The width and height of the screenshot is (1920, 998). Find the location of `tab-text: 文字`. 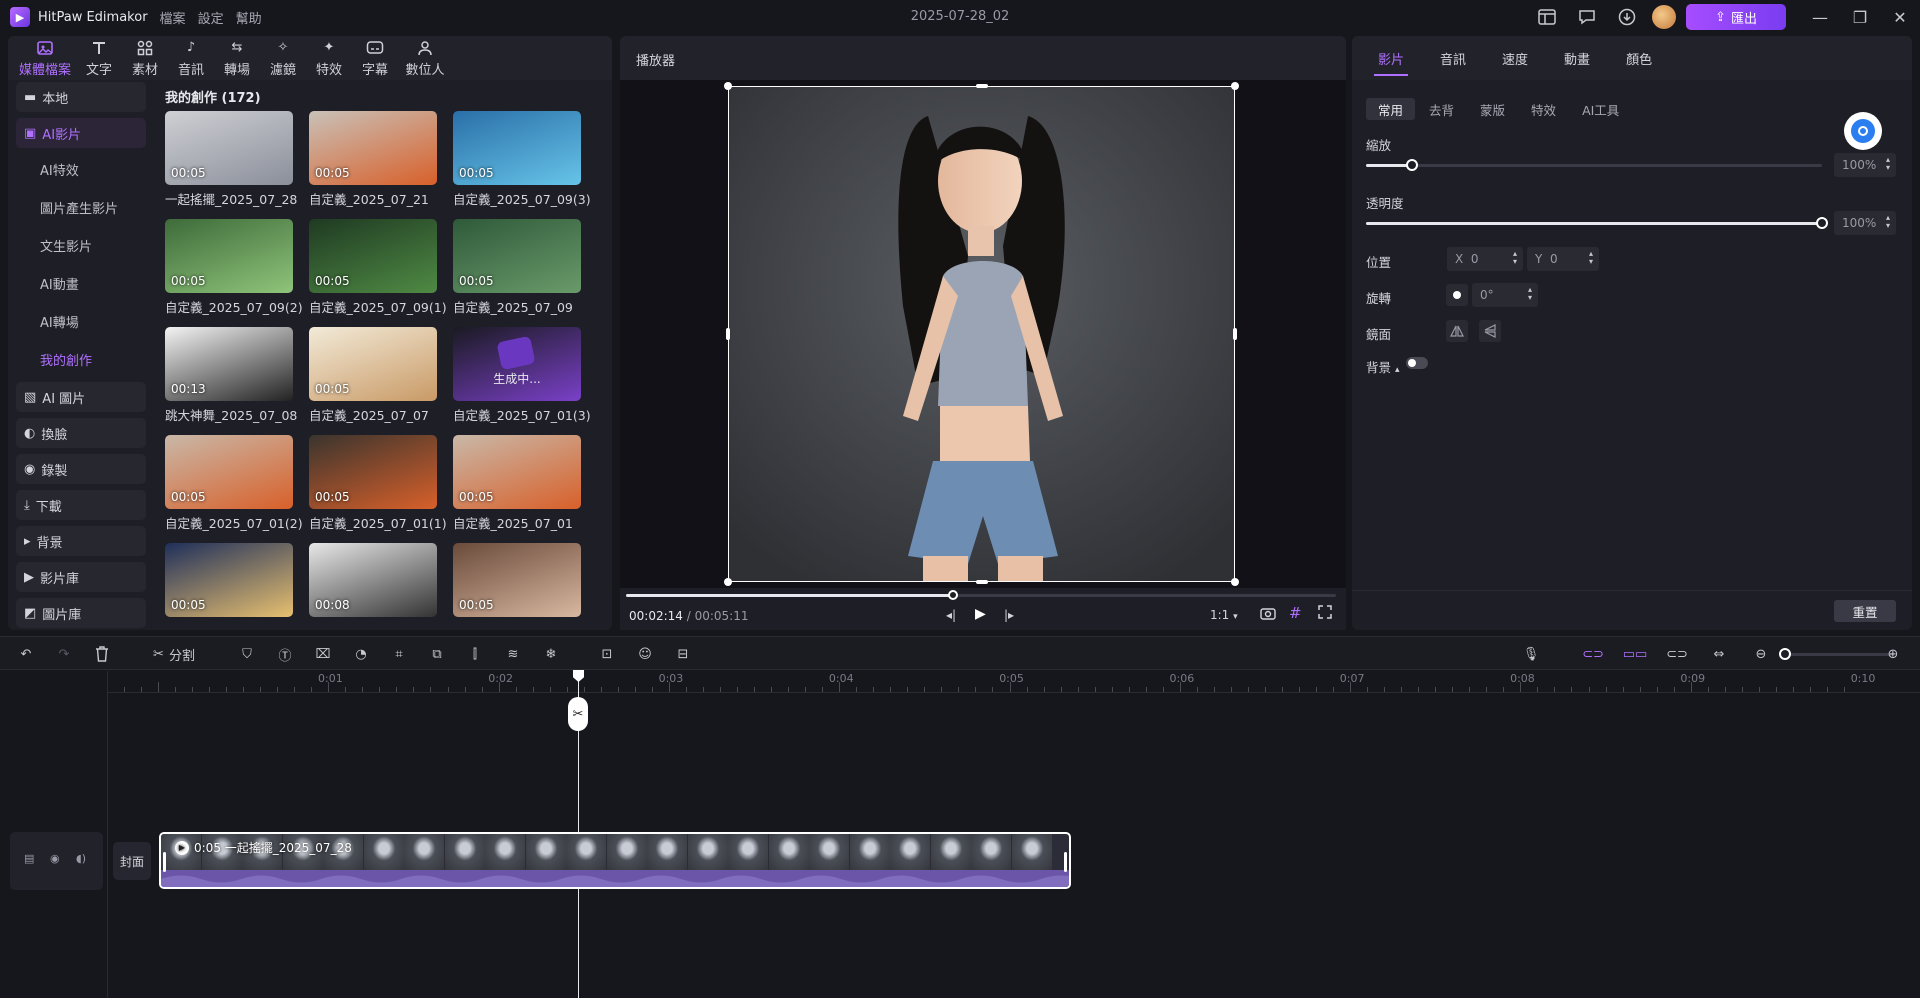

tab-text: 文字 is located at coordinates (99, 58).